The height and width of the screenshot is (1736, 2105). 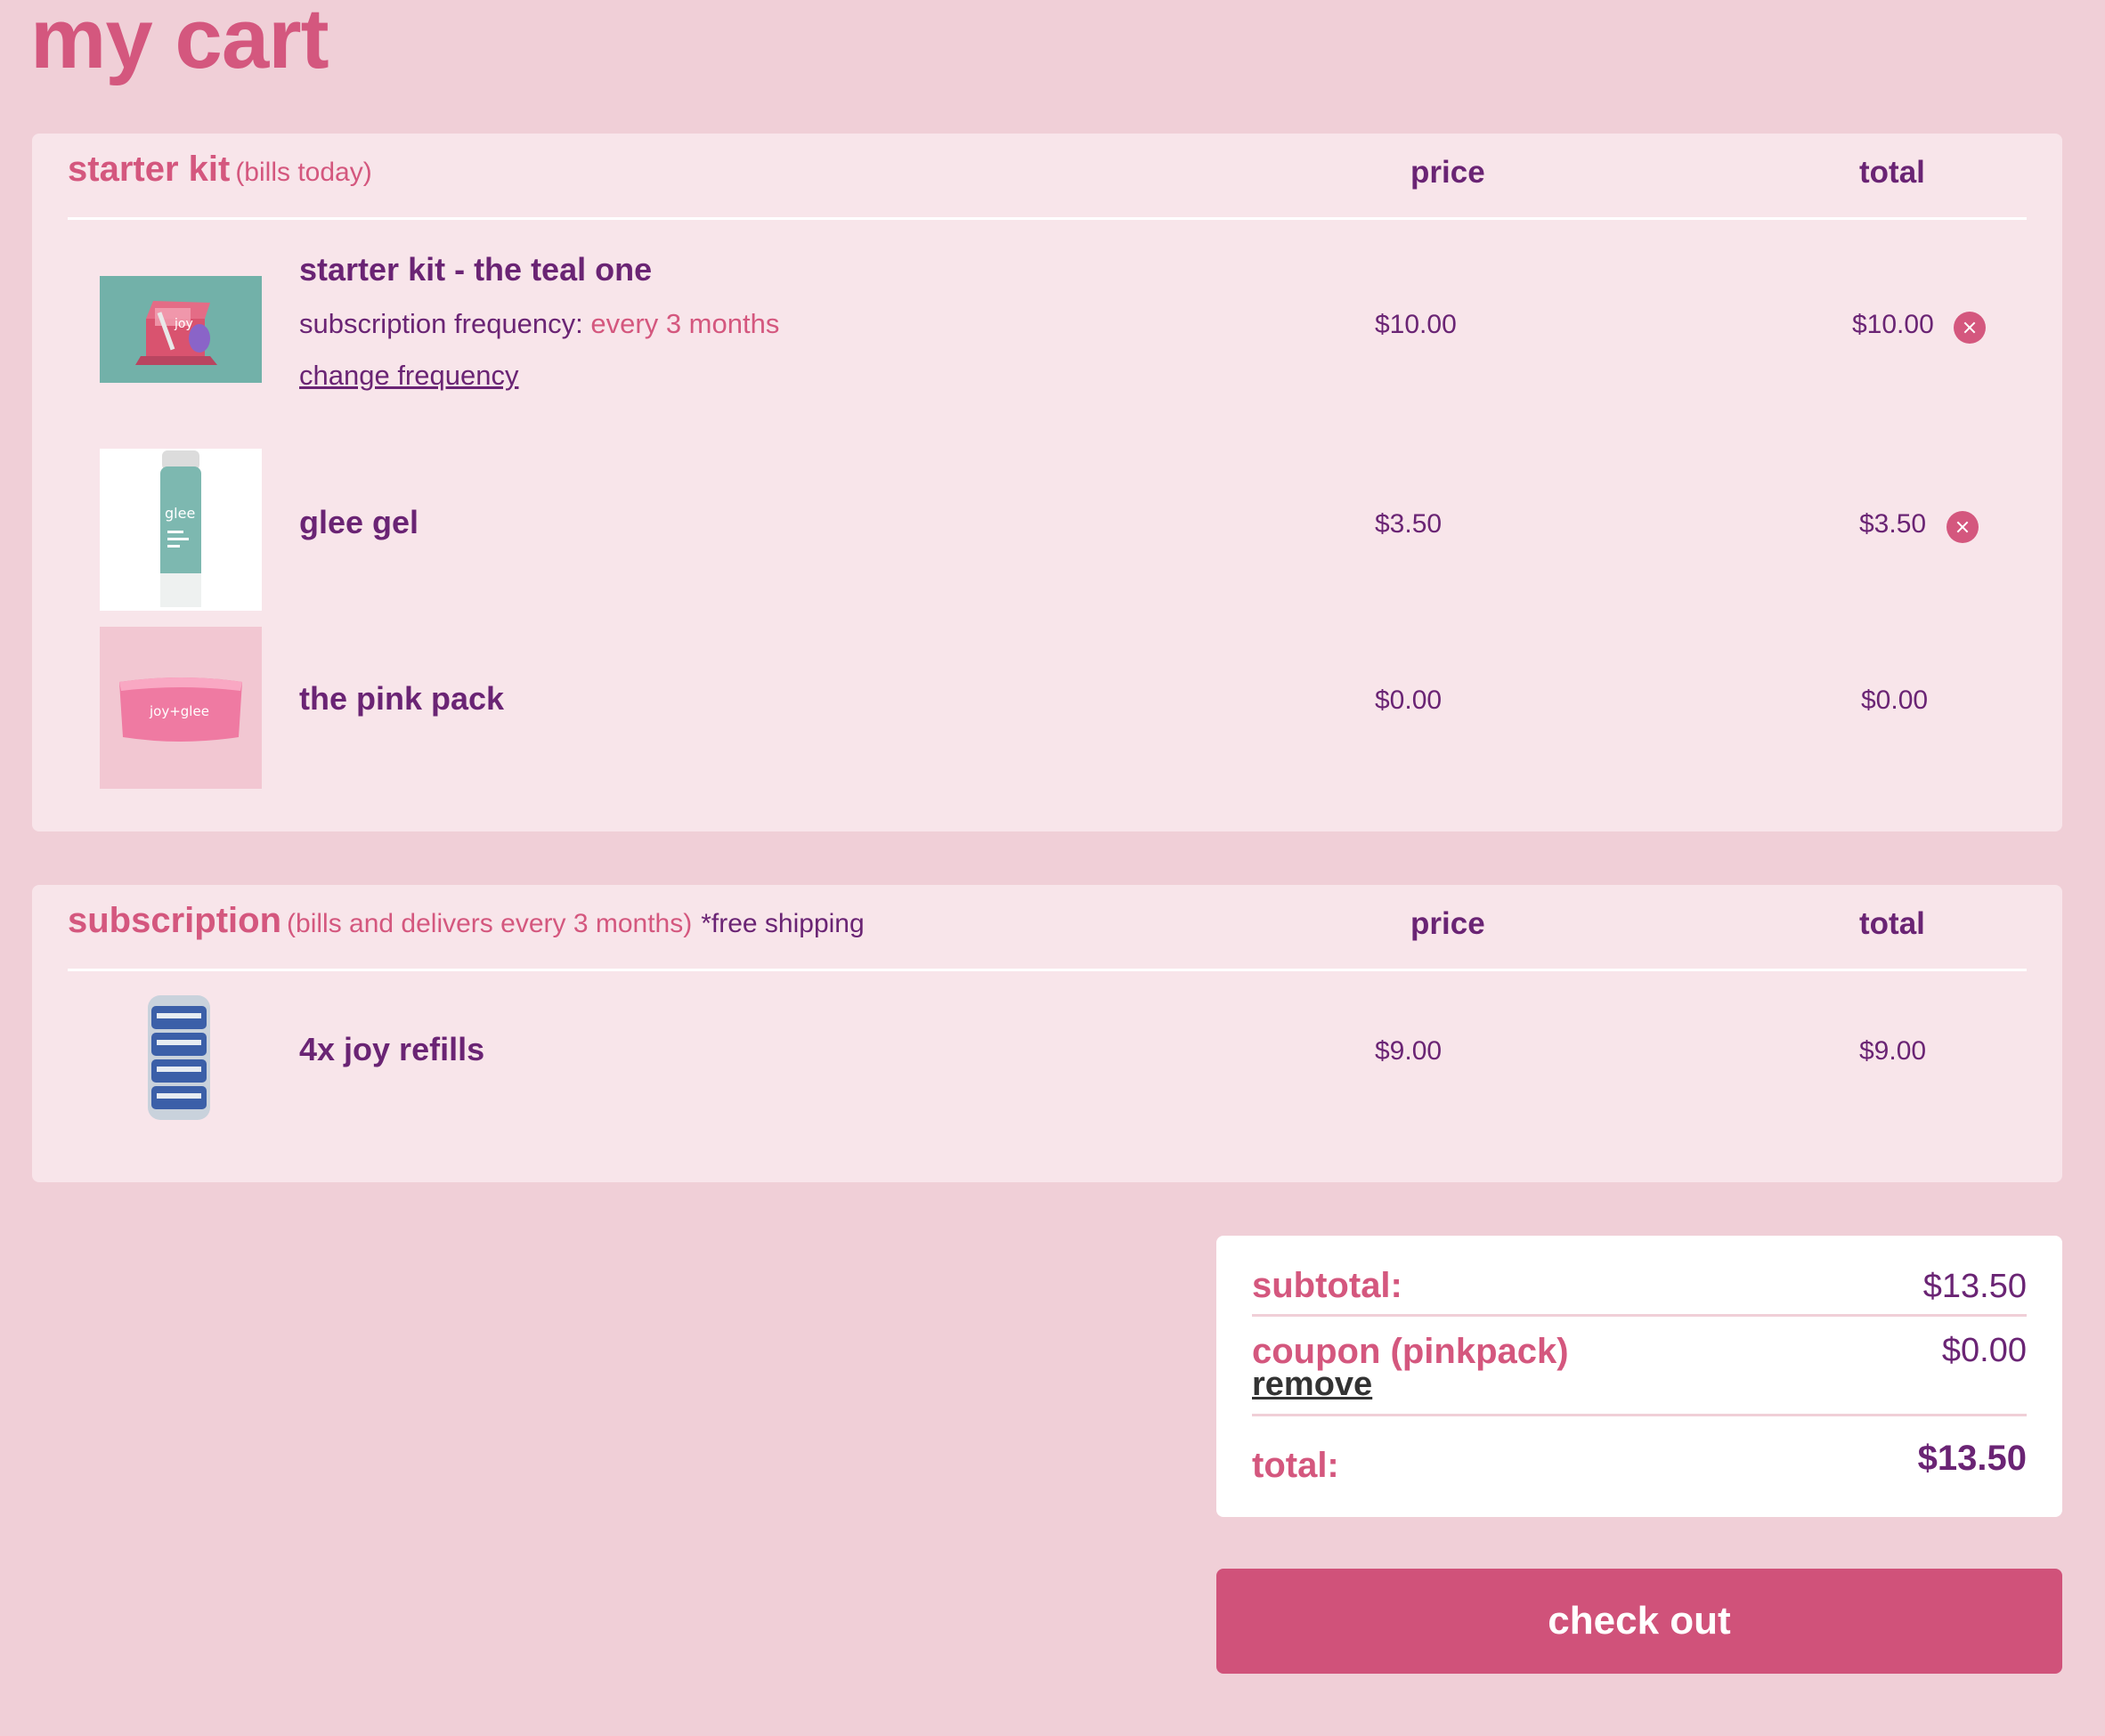 I want to click on starter-kit-title: starter kit (bills today), so click(x=220, y=170).